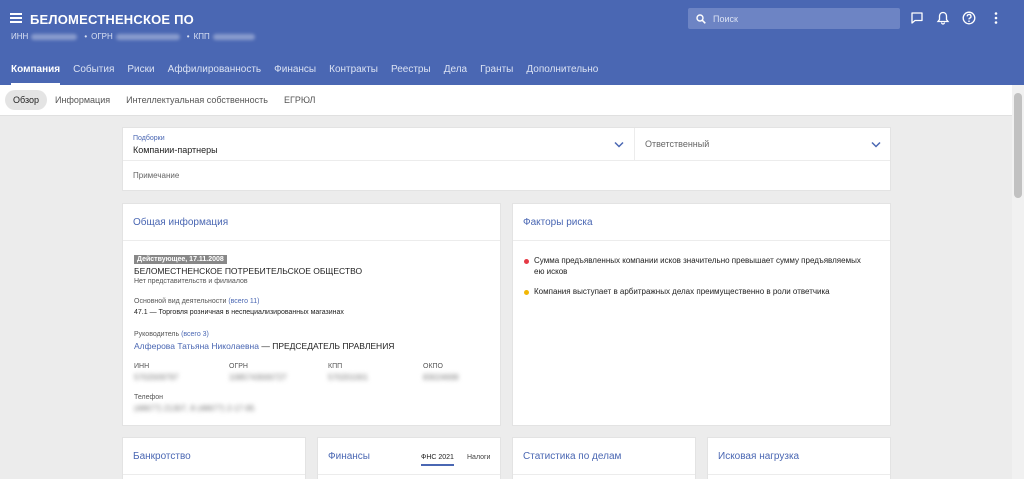 The height and width of the screenshot is (479, 1024). What do you see at coordinates (238, 366) in the screenshot?
I see `code-label-ogrn: ОГРН` at bounding box center [238, 366].